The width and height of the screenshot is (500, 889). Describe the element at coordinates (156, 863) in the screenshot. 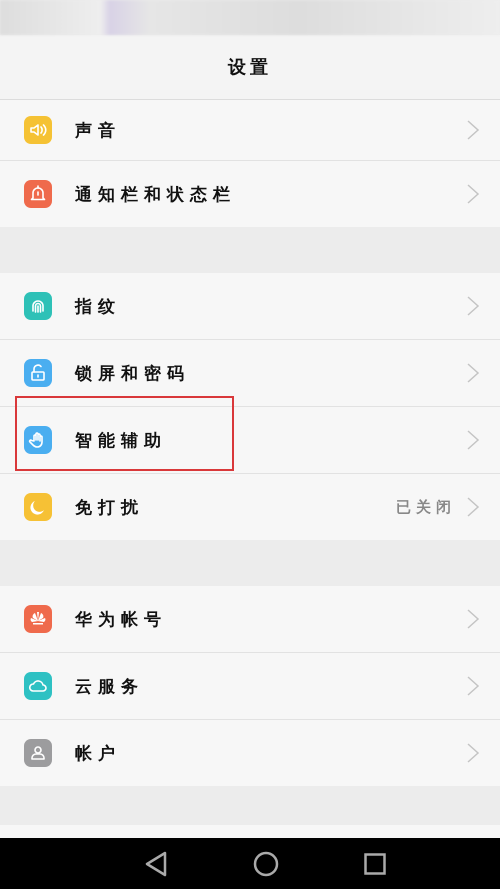

I see `back-icon` at that location.